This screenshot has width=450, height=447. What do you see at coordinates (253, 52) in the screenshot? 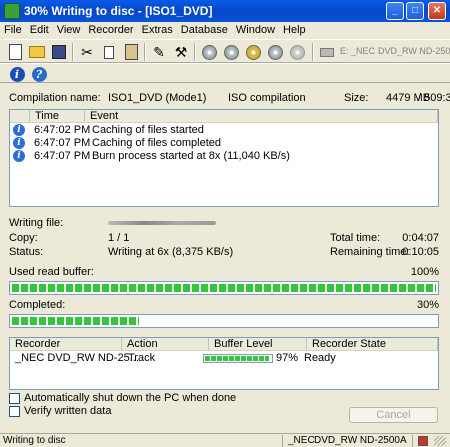
I see `disc-info-icon` at bounding box center [253, 52].